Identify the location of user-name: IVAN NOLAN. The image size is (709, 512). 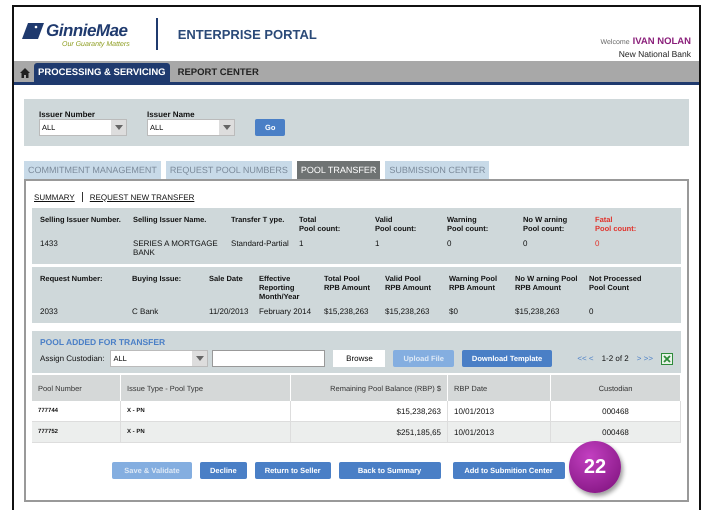
(661, 41).